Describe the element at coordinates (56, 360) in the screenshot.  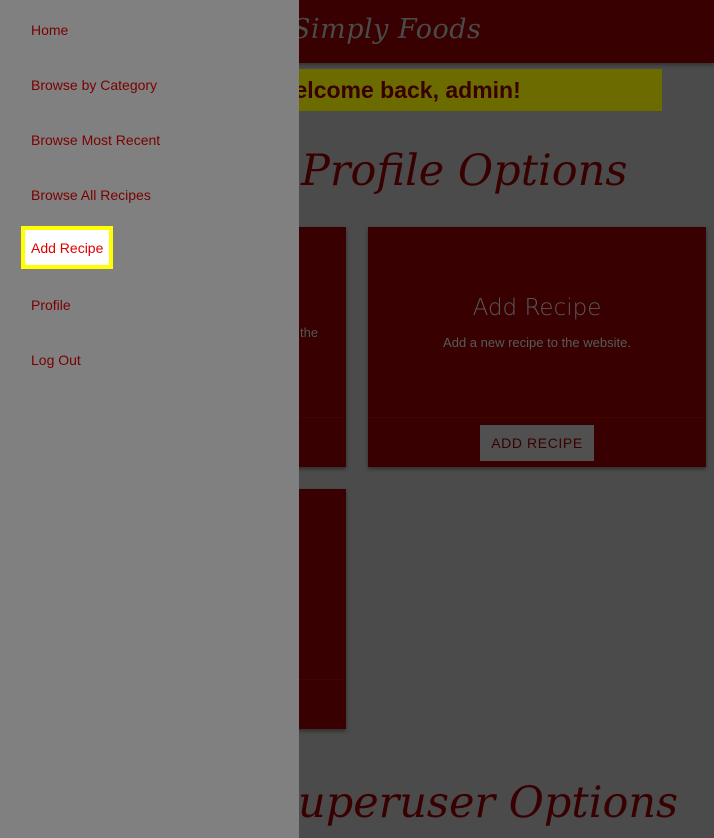
I see `sidebar-item-log-out: Log Out` at that location.